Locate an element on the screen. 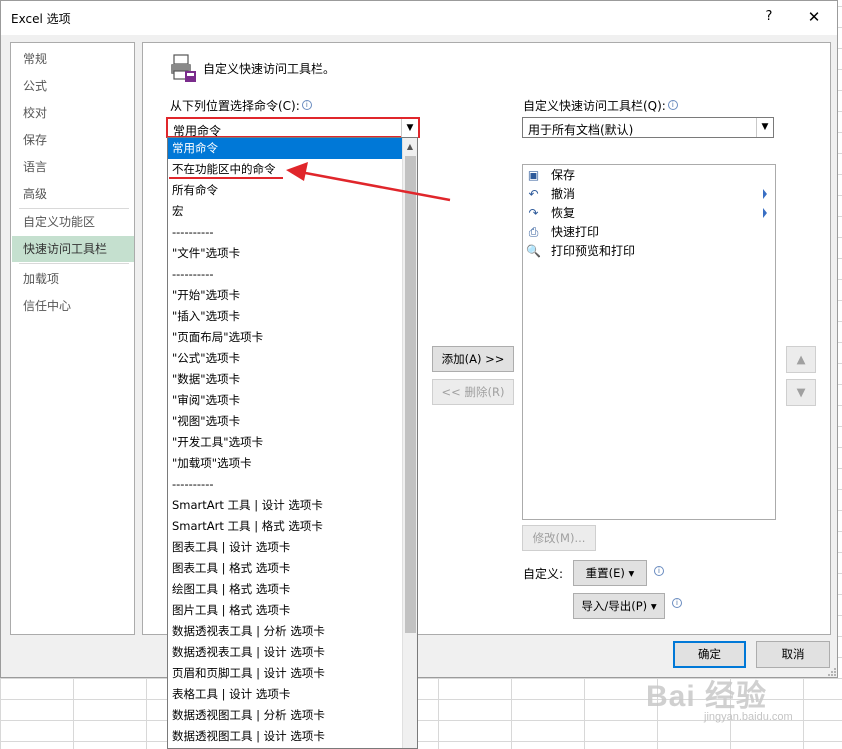 This screenshot has height=749, width=842. customizations-label: 自定义: is located at coordinates (543, 574).